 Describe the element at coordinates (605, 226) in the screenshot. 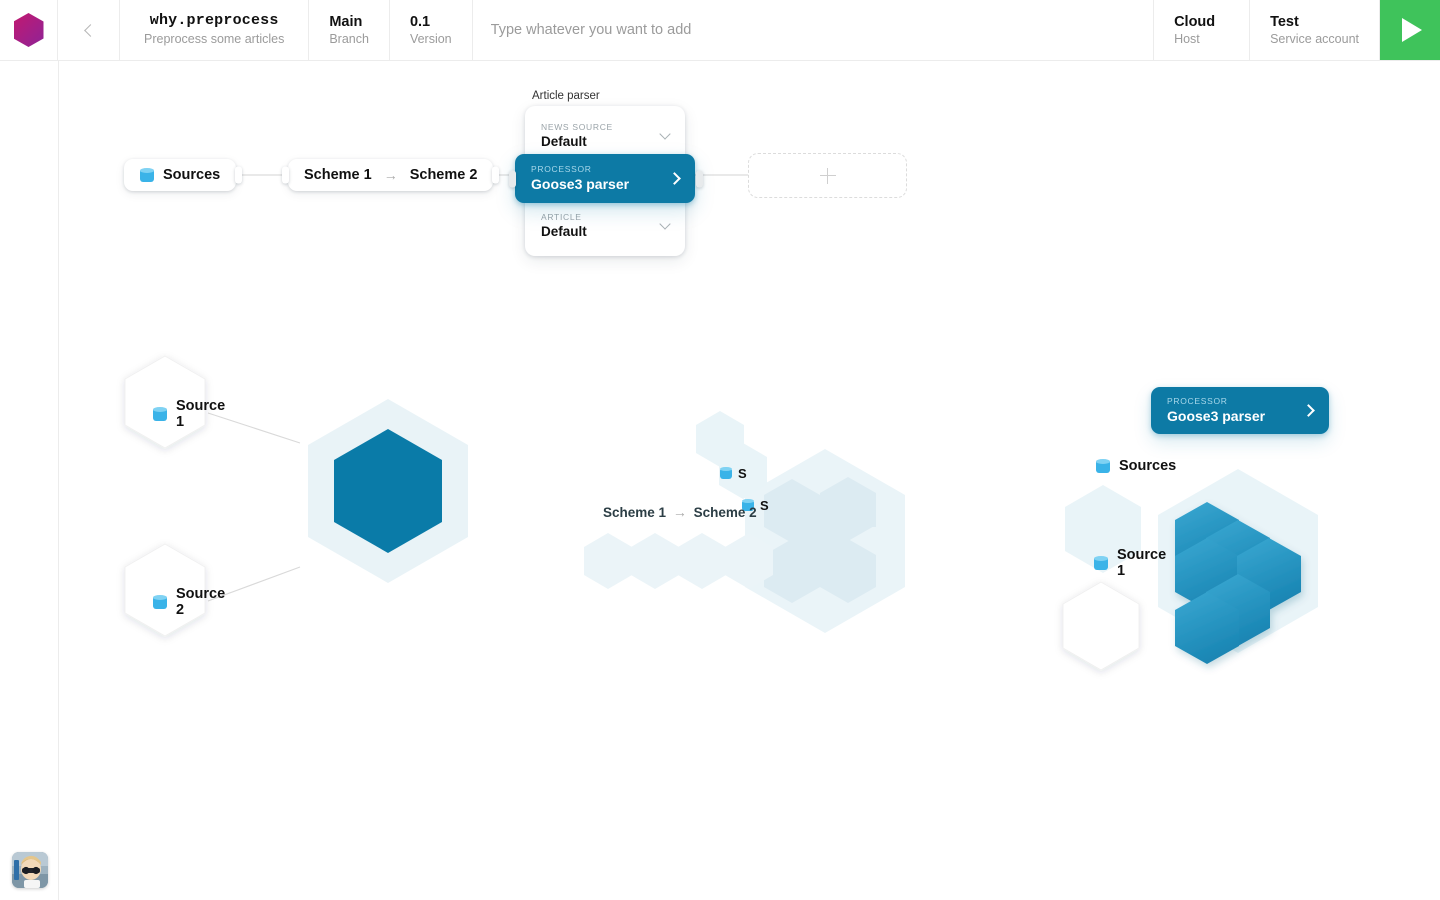

I see `field-article: ARTICLE Default` at that location.